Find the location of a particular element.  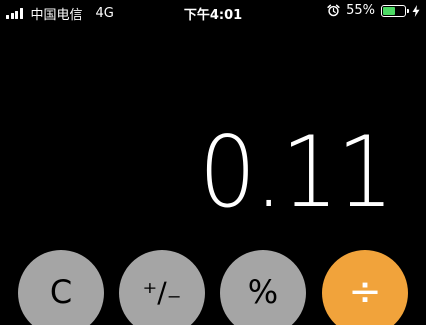

status-bar: 中国电信 4G 下午4:01 55% is located at coordinates (213, 12).